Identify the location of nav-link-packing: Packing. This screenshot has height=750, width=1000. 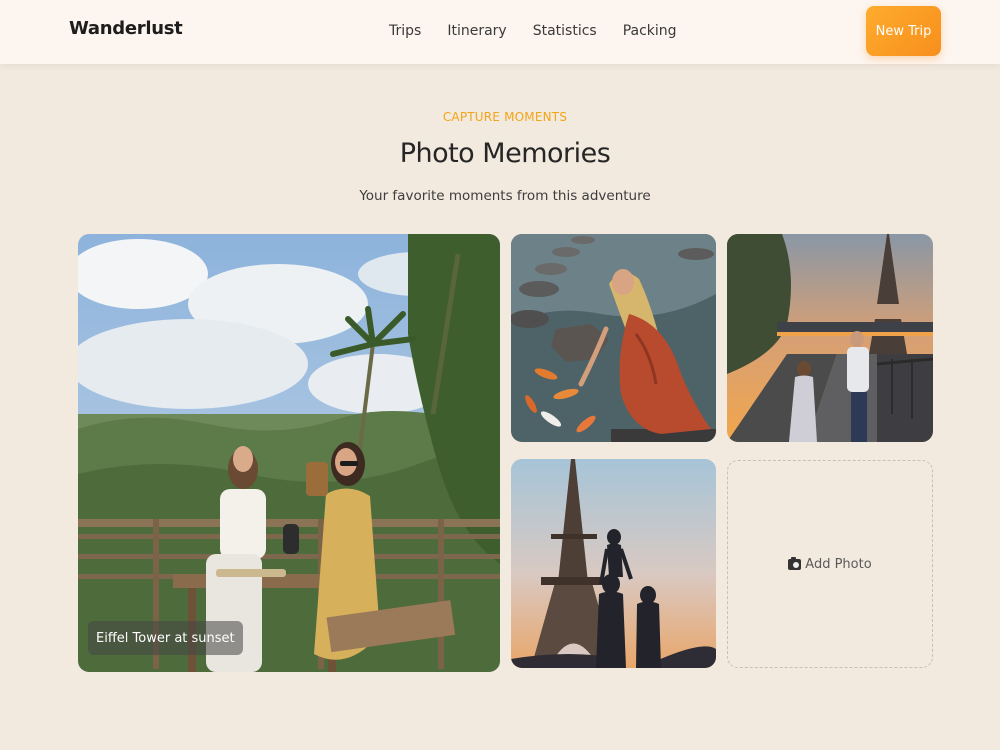
(650, 31).